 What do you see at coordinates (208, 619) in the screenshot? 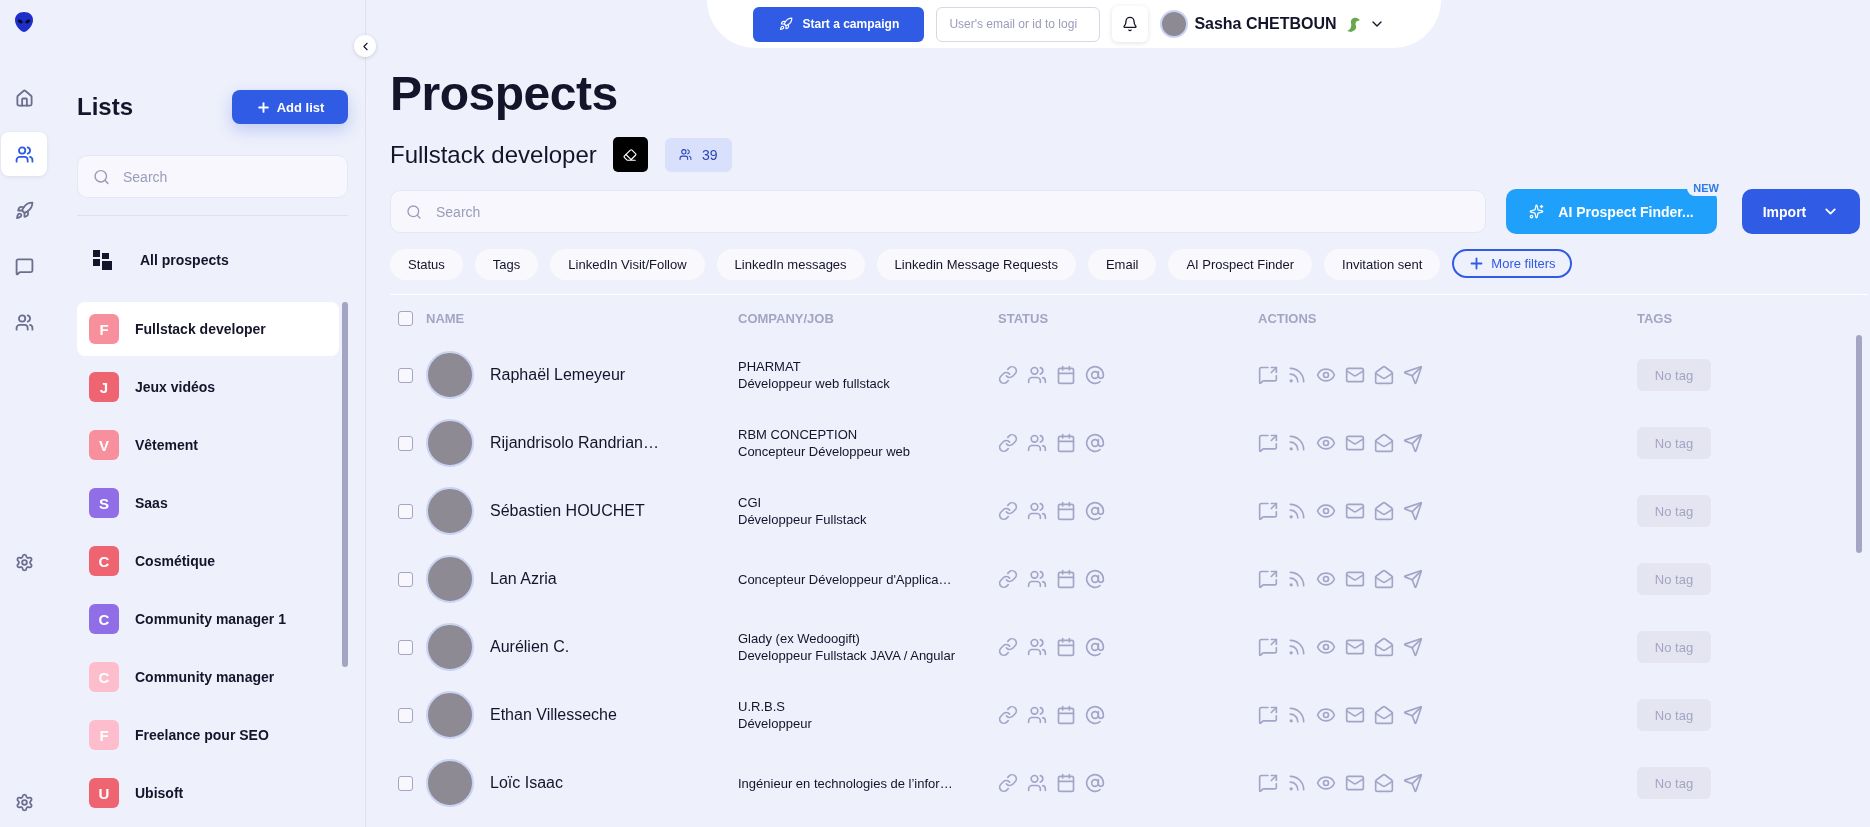
I see `list-item: C Community manager 1` at bounding box center [208, 619].